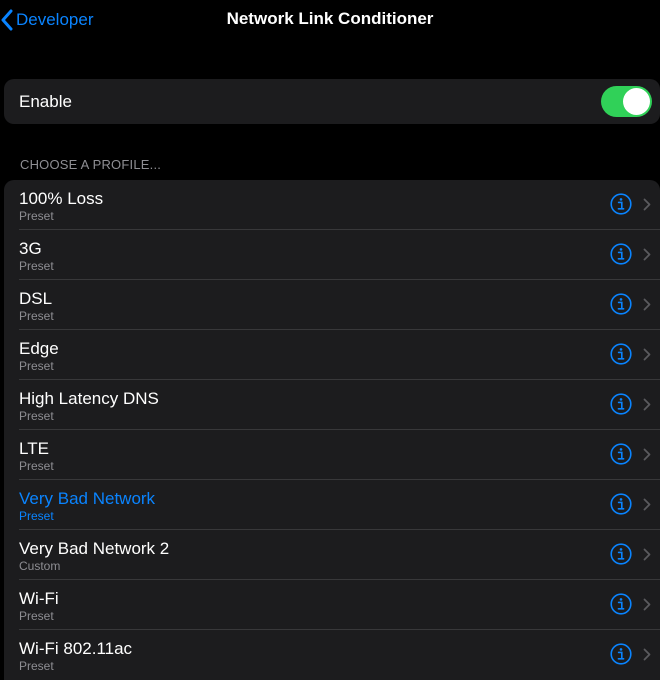 The height and width of the screenshot is (680, 660). What do you see at coordinates (332, 405) in the screenshot?
I see `profile-row: High Latency DNS Preset` at bounding box center [332, 405].